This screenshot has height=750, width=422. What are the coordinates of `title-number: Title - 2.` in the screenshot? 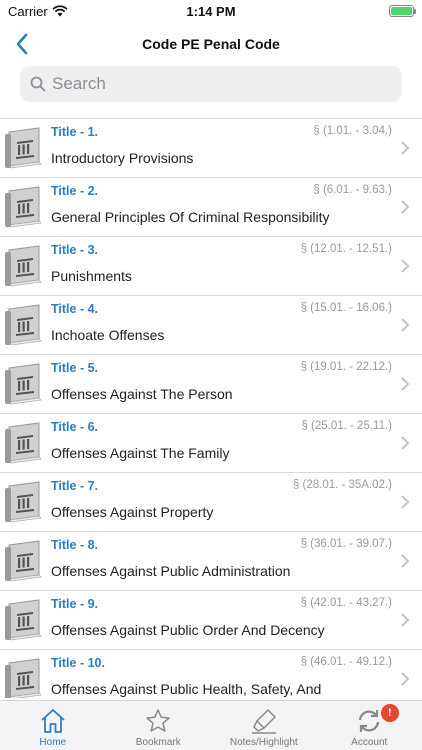 It's located at (75, 191).